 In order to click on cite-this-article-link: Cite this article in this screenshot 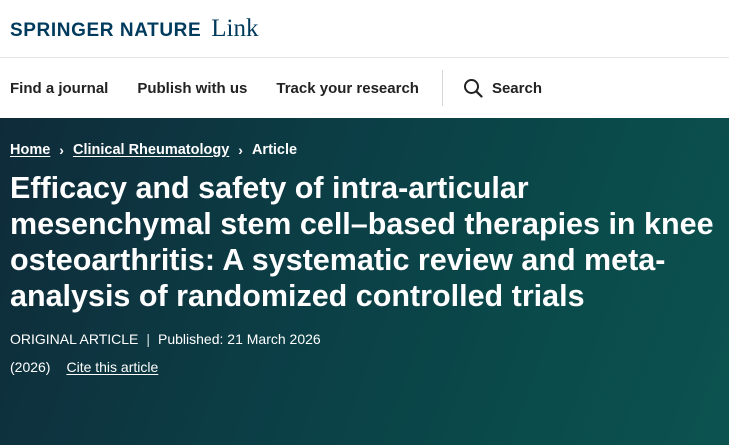, I will do `click(112, 367)`.